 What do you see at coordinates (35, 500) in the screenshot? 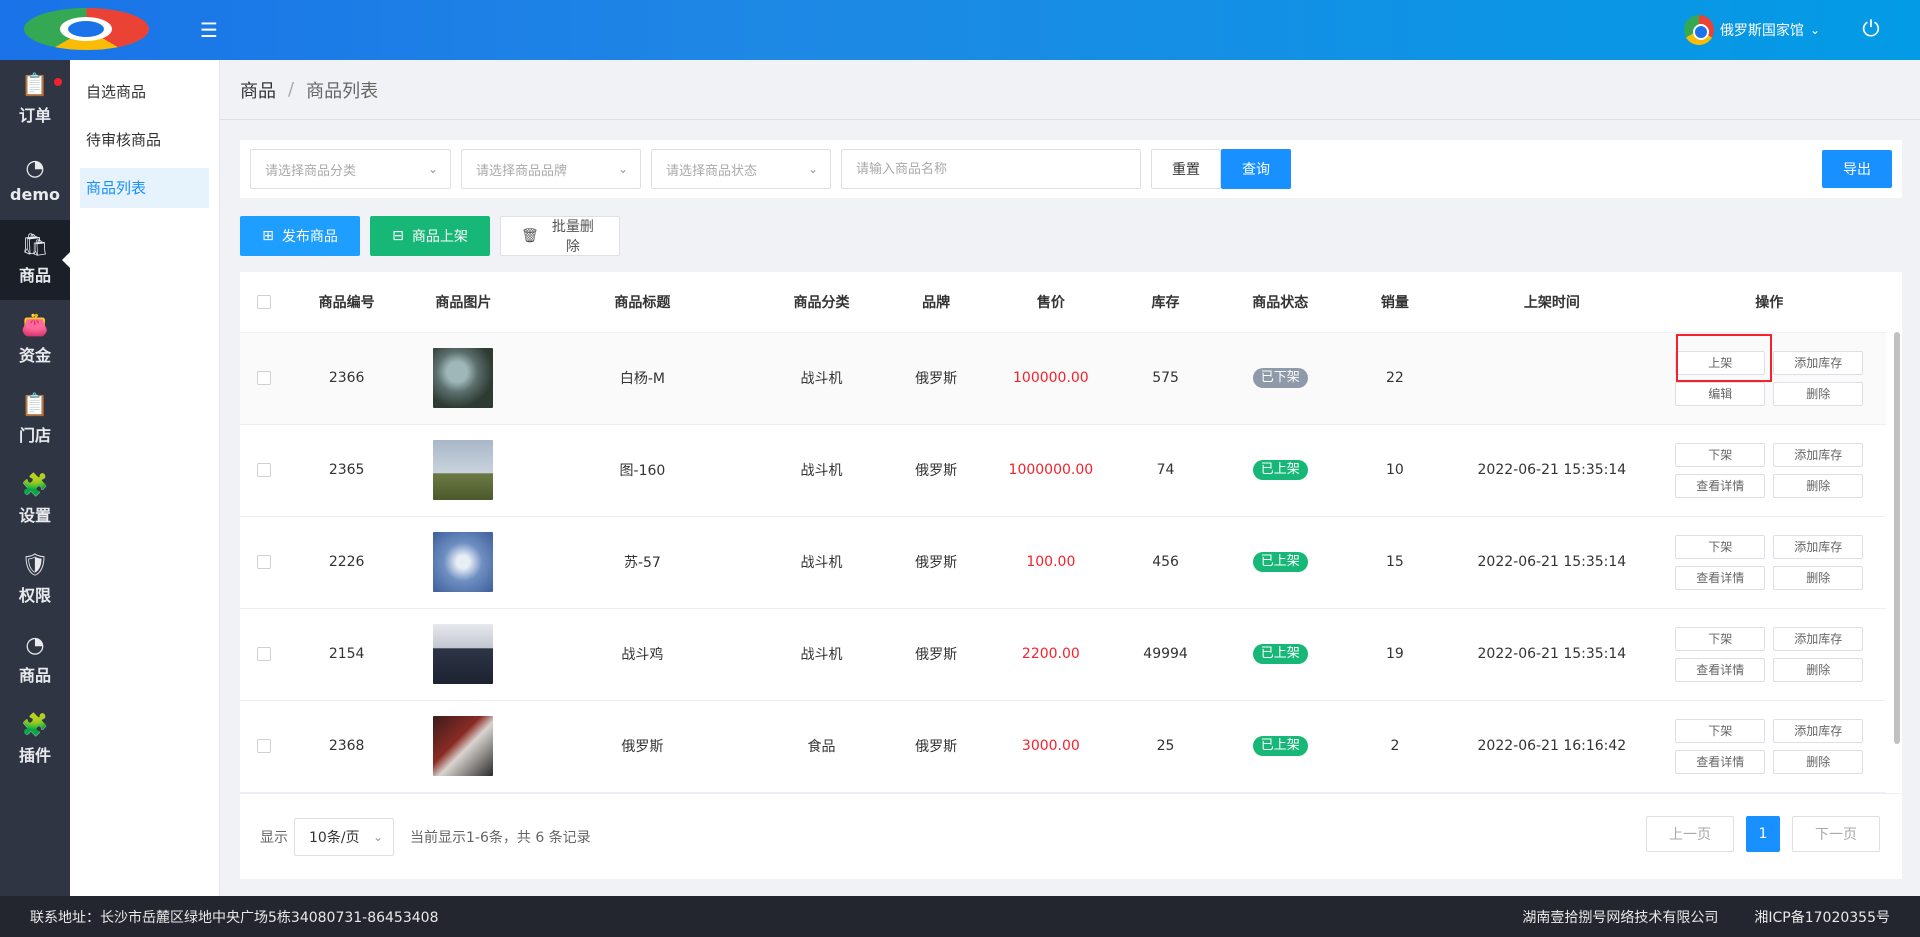
I see `nav-item-settings: 🧩 设置` at bounding box center [35, 500].